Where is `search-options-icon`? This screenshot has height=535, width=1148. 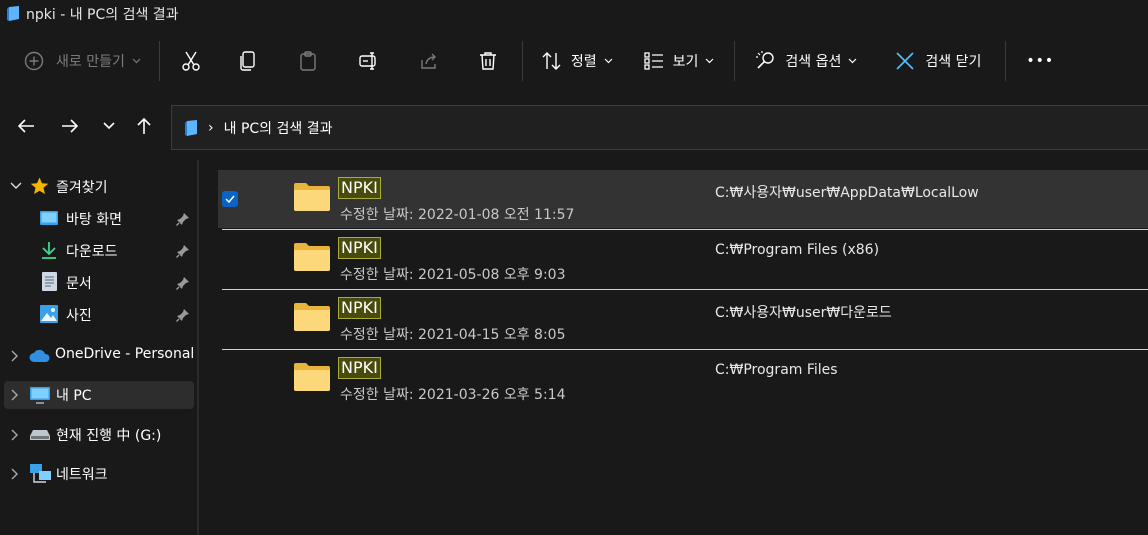 search-options-icon is located at coordinates (765, 60).